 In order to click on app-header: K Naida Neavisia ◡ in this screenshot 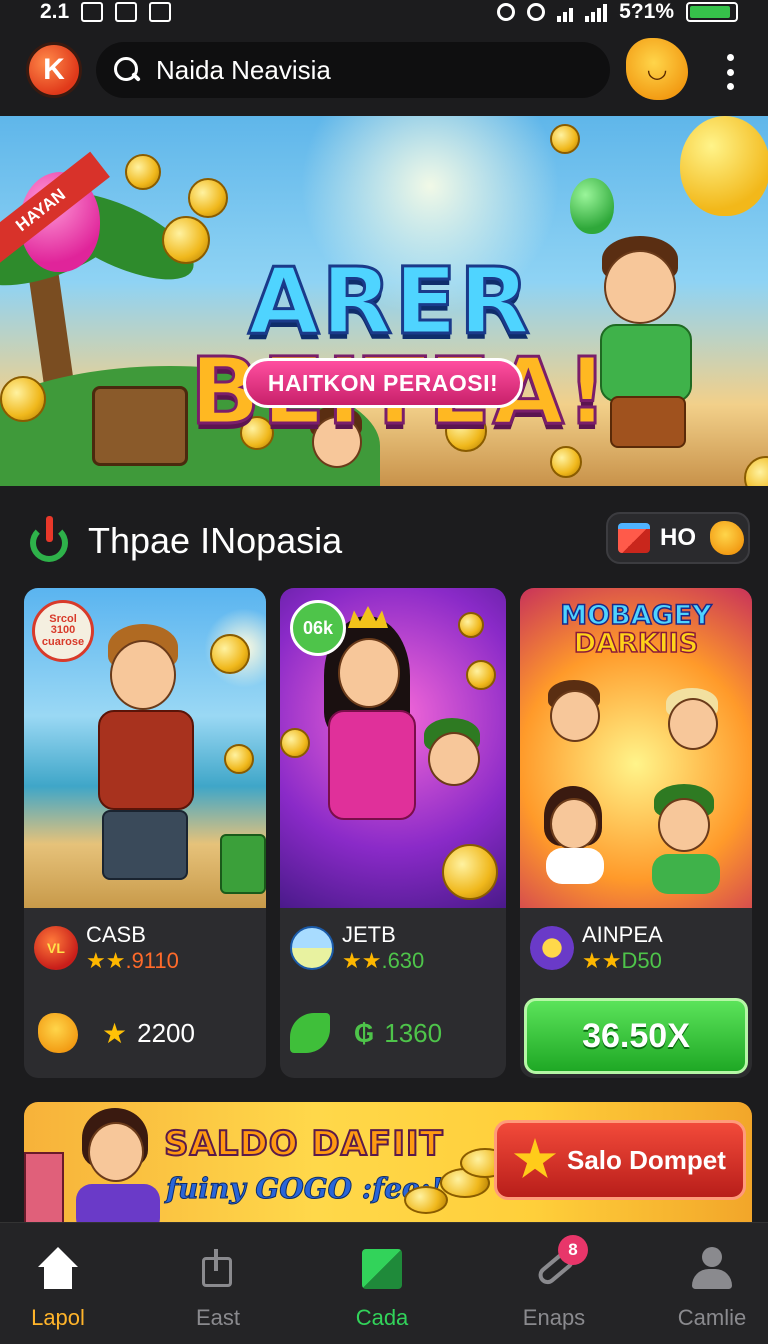, I will do `click(384, 71)`.